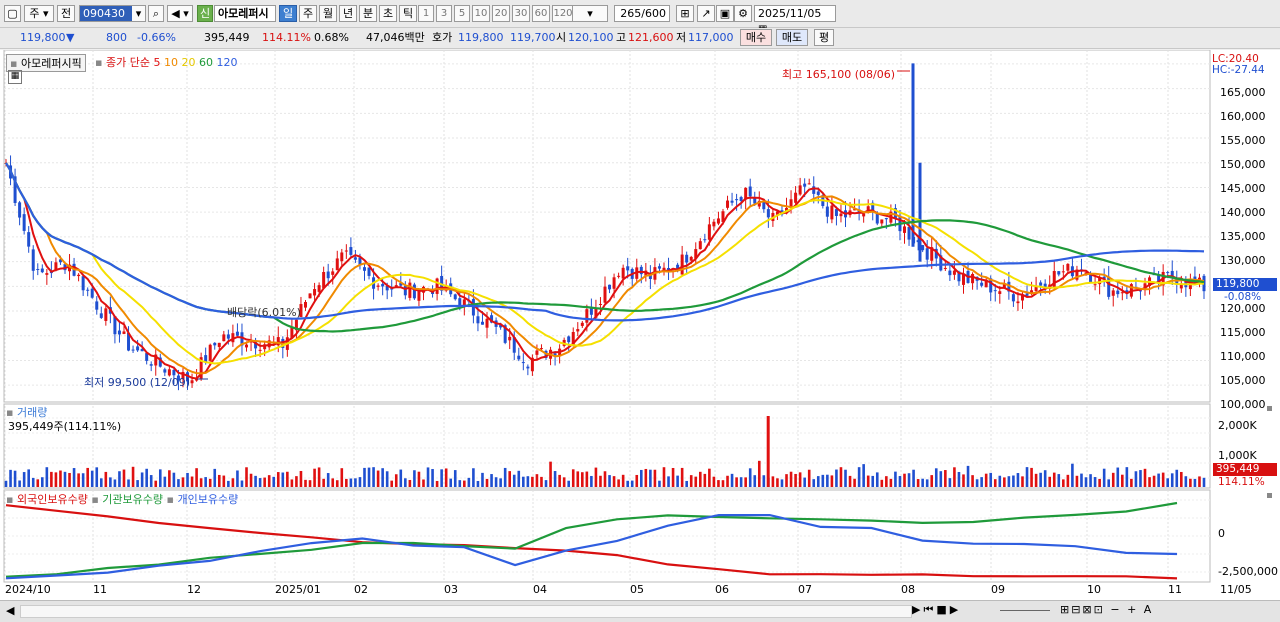 The image size is (1280, 622). What do you see at coordinates (139, 13) in the screenshot?
I see `code-dropdown-icon: ▾` at bounding box center [139, 13].